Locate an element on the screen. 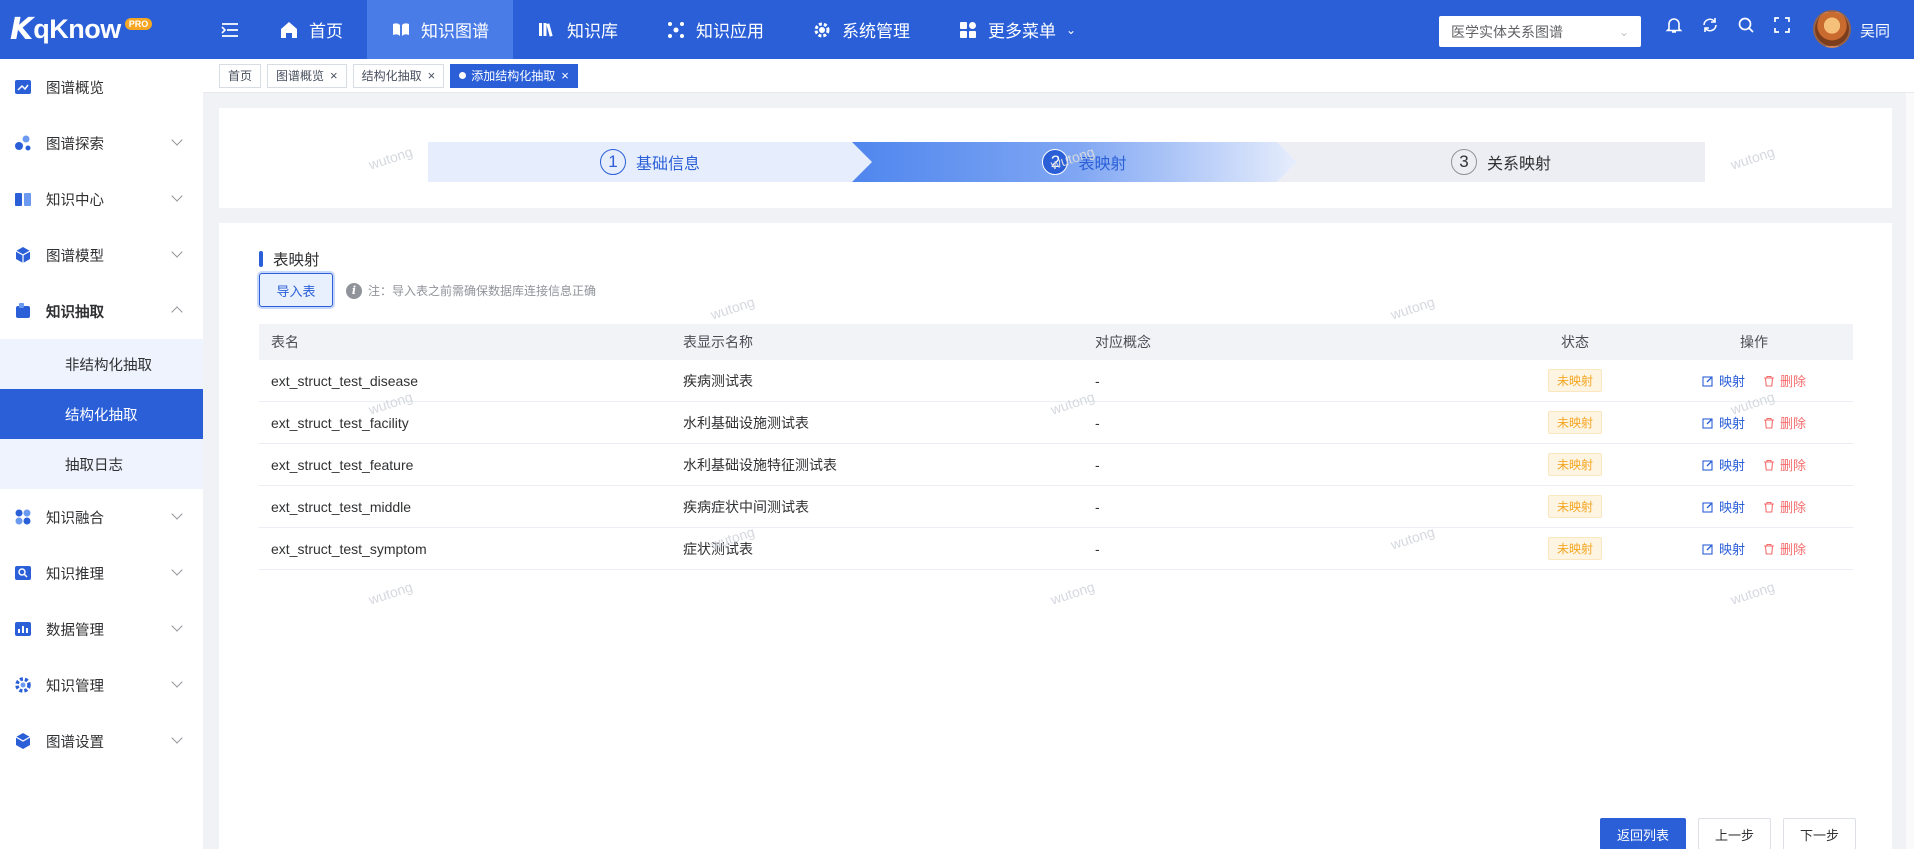  reasoning-icon is located at coordinates (23, 573).